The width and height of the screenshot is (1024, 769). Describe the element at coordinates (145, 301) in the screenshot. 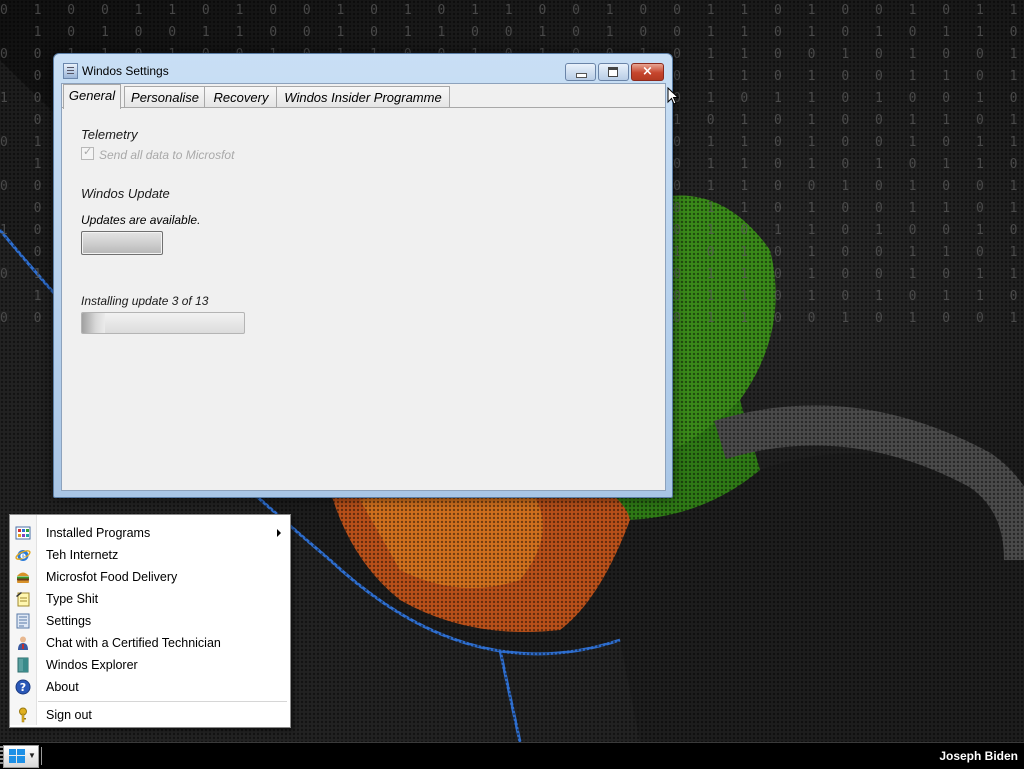

I see `install-progress-text: Installing update 3 of 13` at that location.